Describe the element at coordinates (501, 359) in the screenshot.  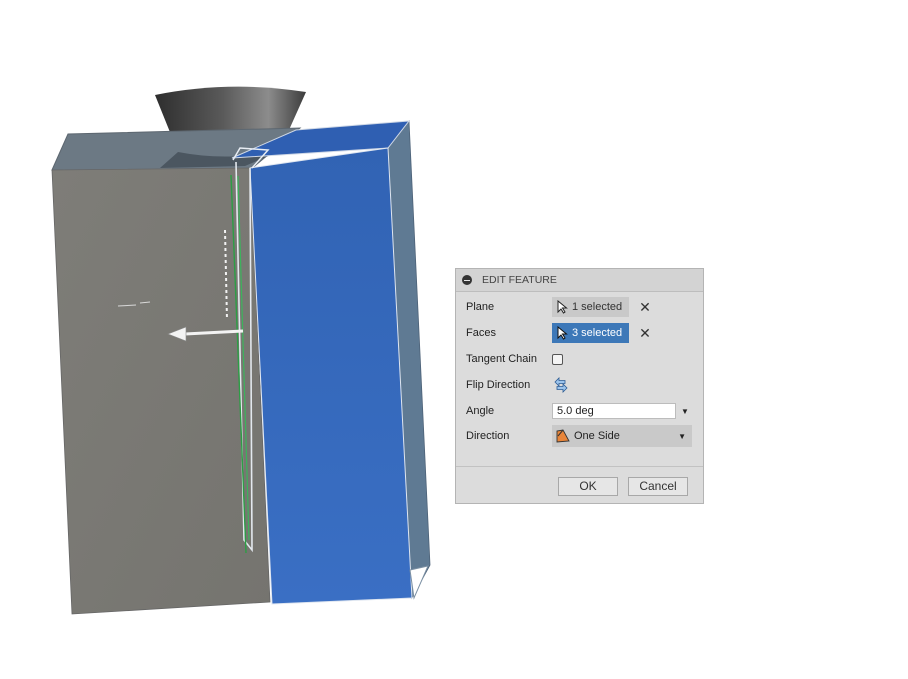
I see `tangent-chain-label: Tangent Chain` at that location.